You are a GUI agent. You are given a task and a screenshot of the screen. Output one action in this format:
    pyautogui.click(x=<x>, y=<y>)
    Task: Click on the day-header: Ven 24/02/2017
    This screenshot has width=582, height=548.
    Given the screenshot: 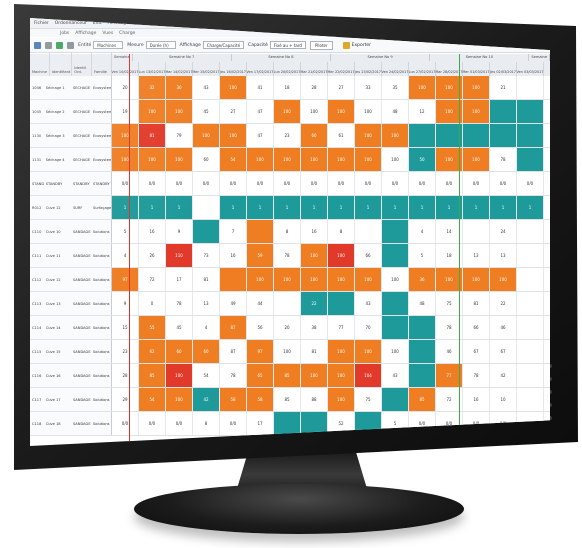 What is the action you would take?
    pyautogui.click(x=395, y=69)
    